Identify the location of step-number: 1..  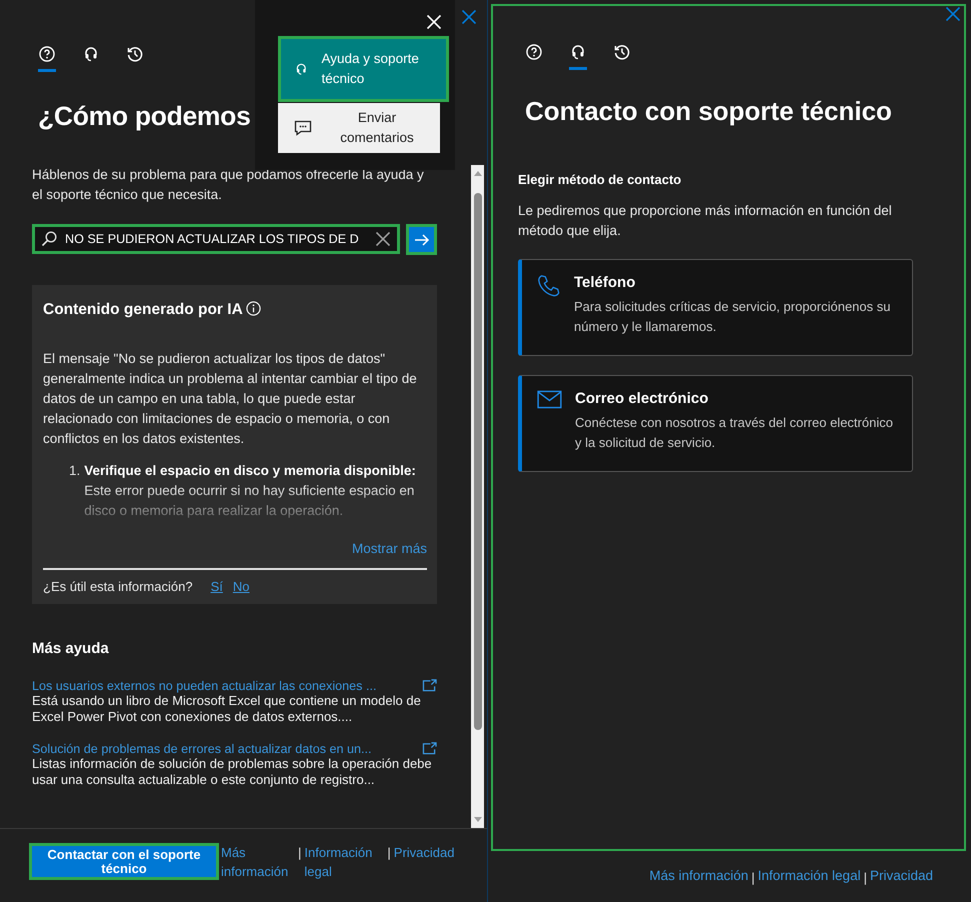
(74, 471).